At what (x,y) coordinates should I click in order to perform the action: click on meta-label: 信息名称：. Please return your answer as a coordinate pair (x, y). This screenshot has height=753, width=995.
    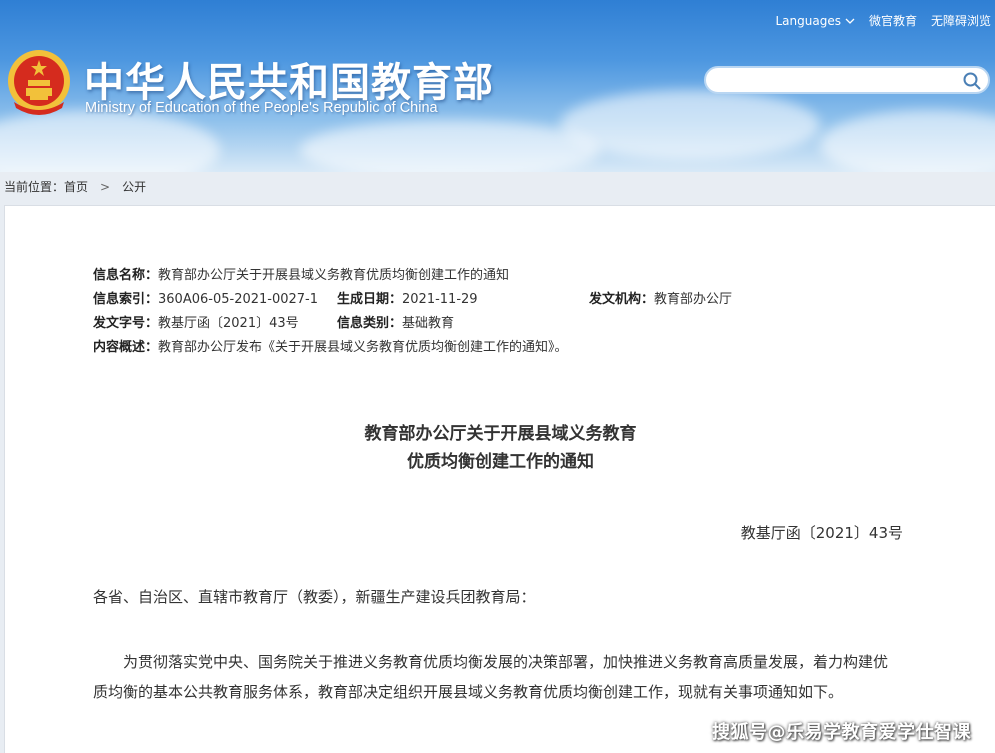
    Looking at the image, I should click on (126, 275).